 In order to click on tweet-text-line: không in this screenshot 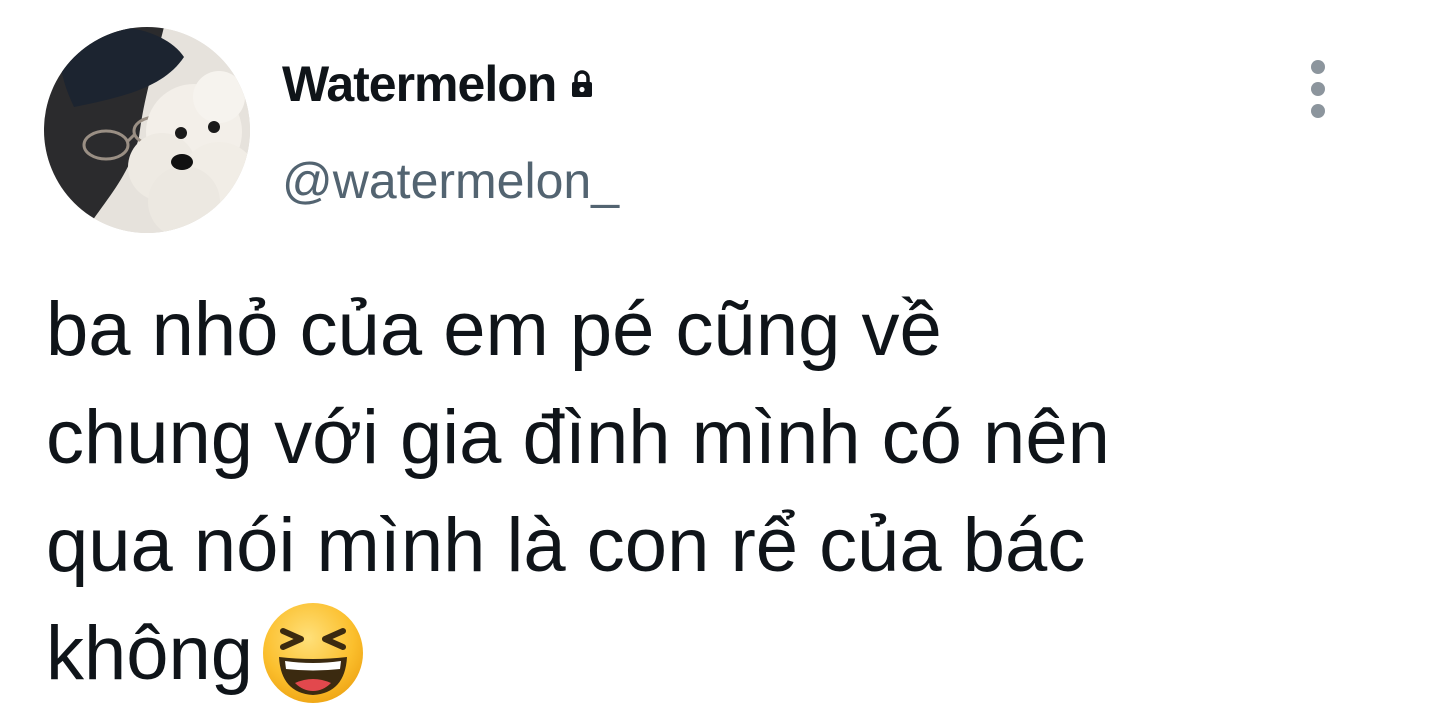, I will do `click(150, 653)`.